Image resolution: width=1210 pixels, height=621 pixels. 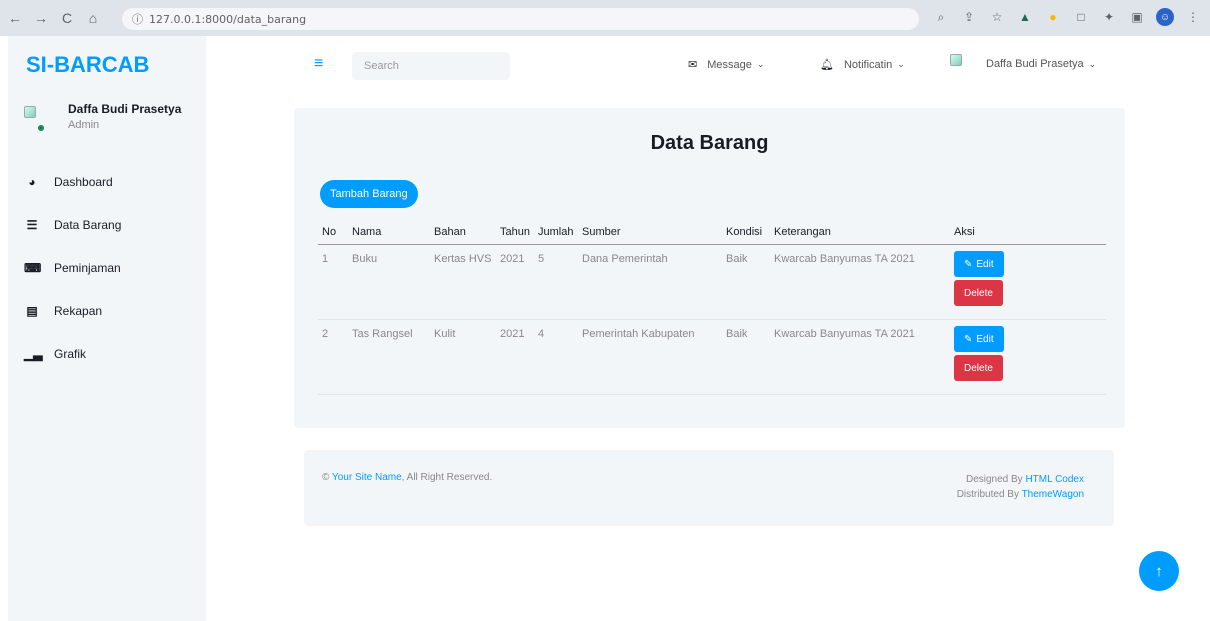 I want to click on add-item-button: Tambah Barang, so click(x=369, y=194).